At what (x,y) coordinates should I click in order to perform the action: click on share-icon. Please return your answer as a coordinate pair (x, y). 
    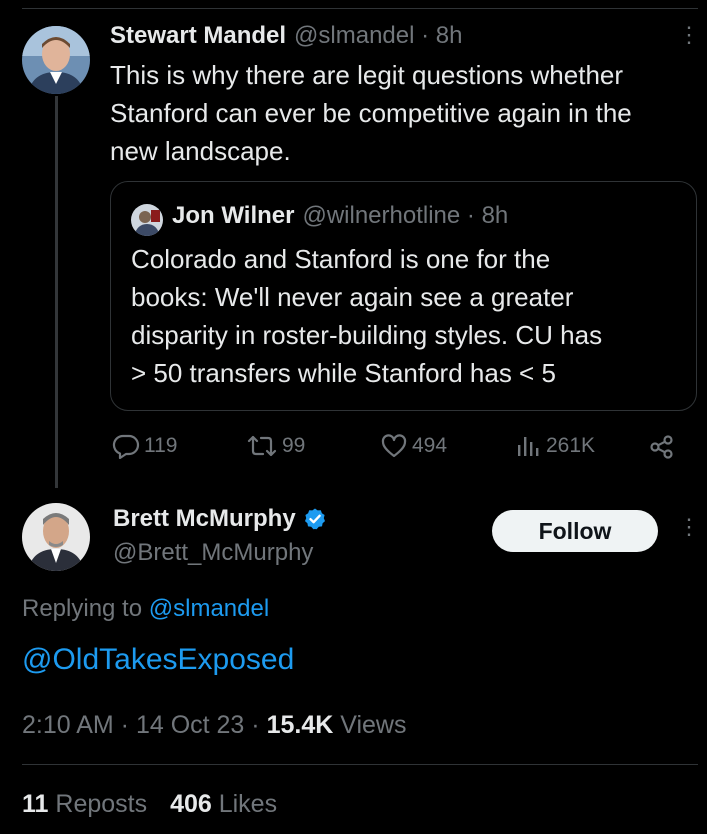
    Looking at the image, I should click on (661, 447).